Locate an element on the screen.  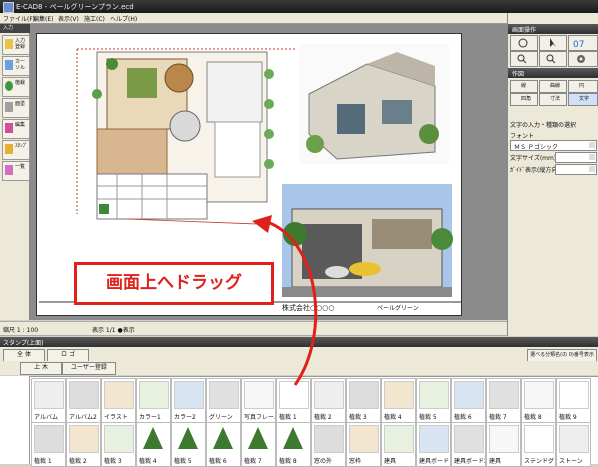
dimension-tool-button: 寸法 is located at coordinates (553, 99).